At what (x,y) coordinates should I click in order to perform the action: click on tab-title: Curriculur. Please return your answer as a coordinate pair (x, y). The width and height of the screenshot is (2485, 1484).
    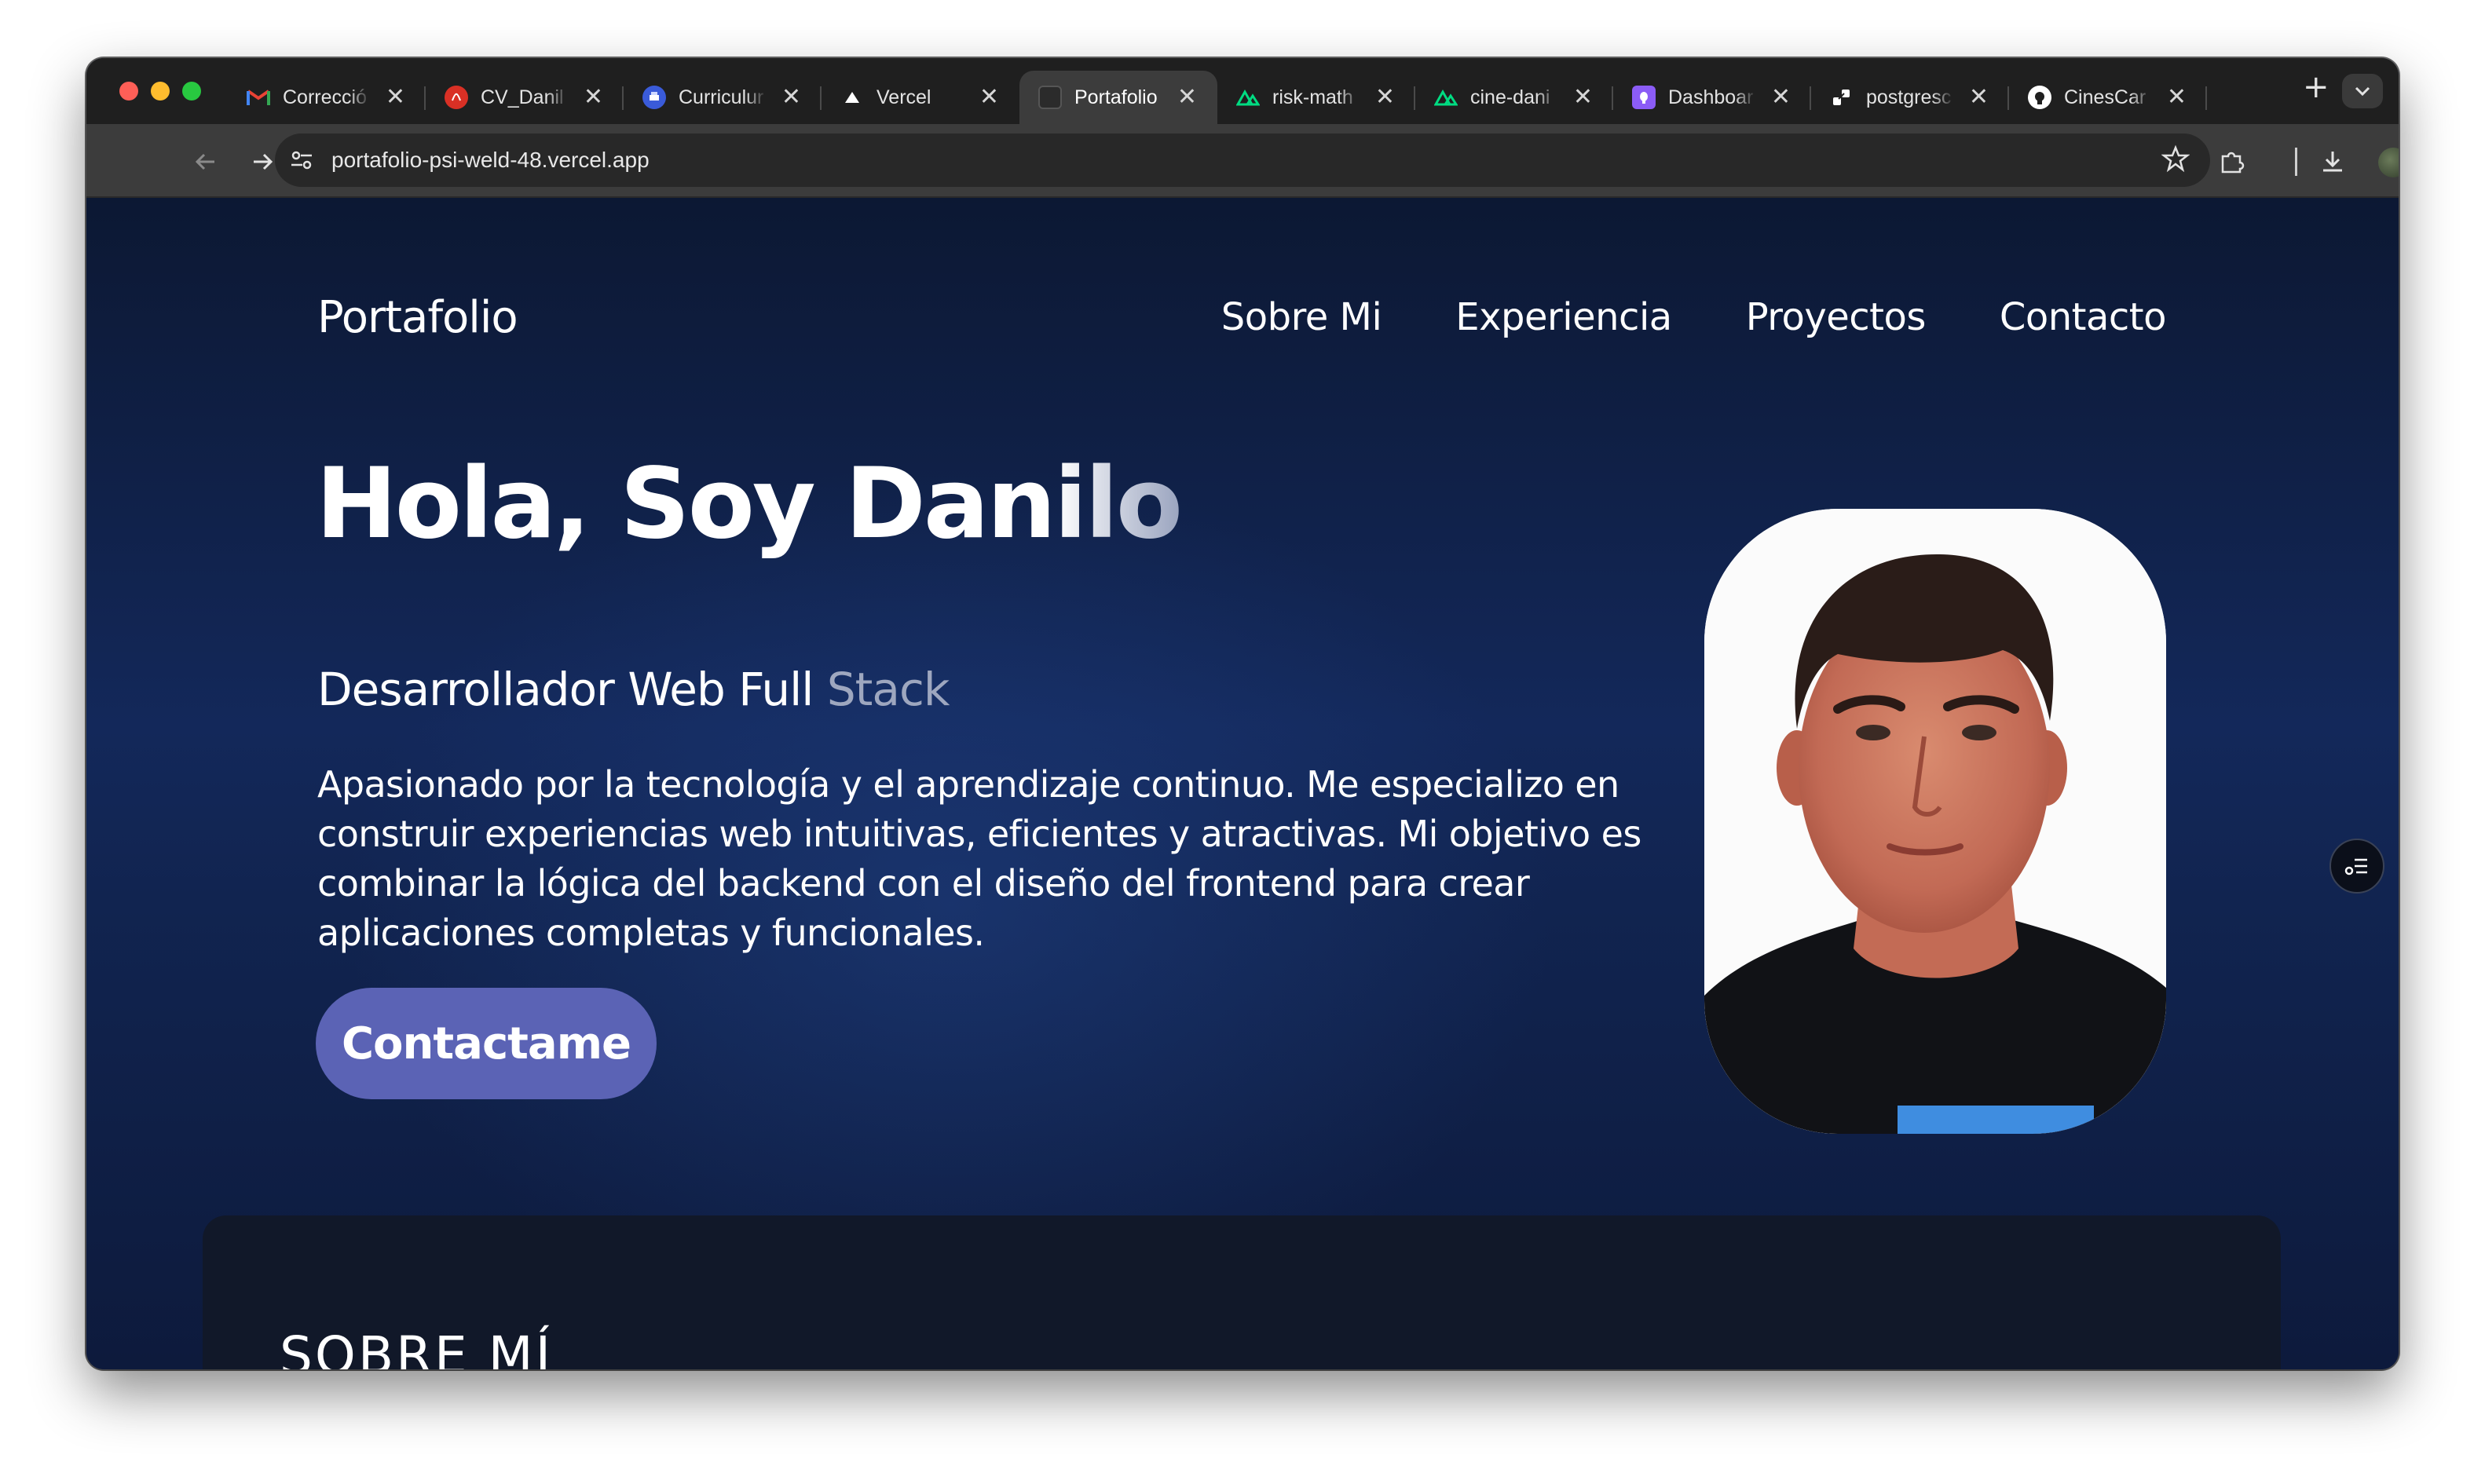
    Looking at the image, I should click on (722, 97).